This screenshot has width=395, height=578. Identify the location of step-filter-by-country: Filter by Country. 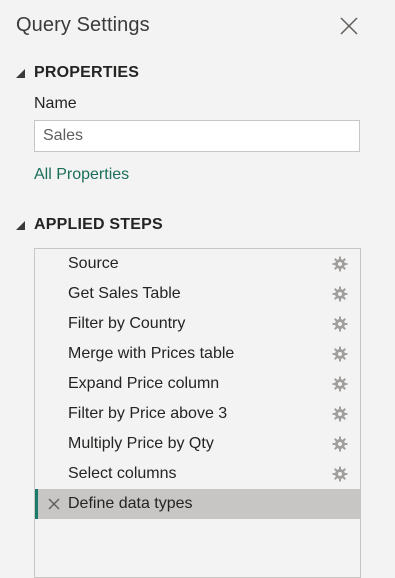
(197, 324).